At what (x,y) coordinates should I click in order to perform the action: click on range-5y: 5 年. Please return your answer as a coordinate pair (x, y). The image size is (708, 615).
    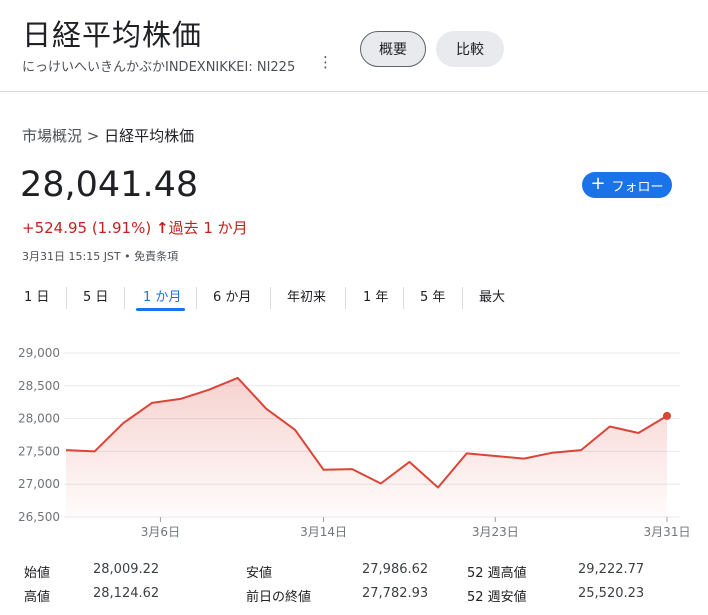
    Looking at the image, I should click on (432, 295).